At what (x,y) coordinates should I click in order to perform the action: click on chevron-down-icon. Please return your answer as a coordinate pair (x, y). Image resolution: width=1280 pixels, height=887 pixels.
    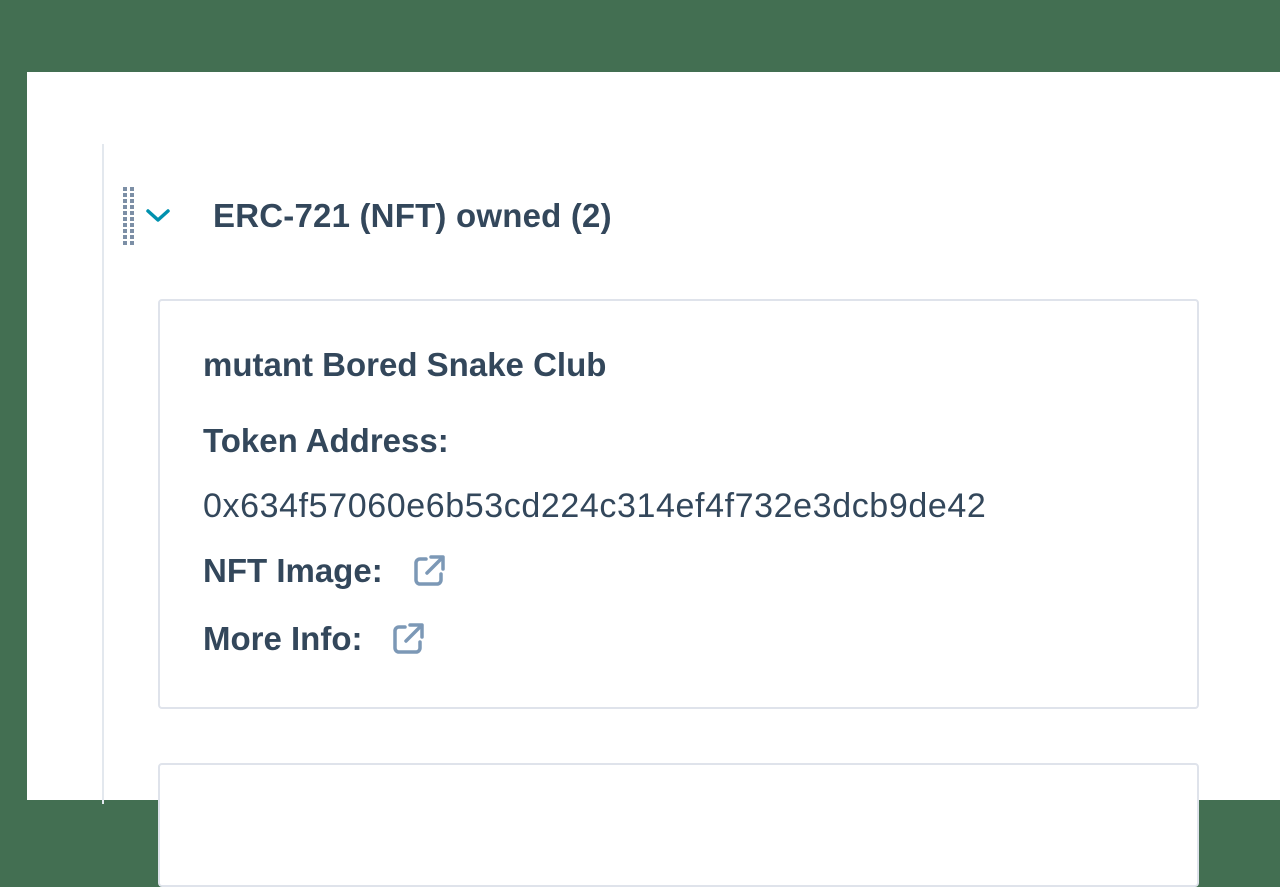
    Looking at the image, I should click on (158, 216).